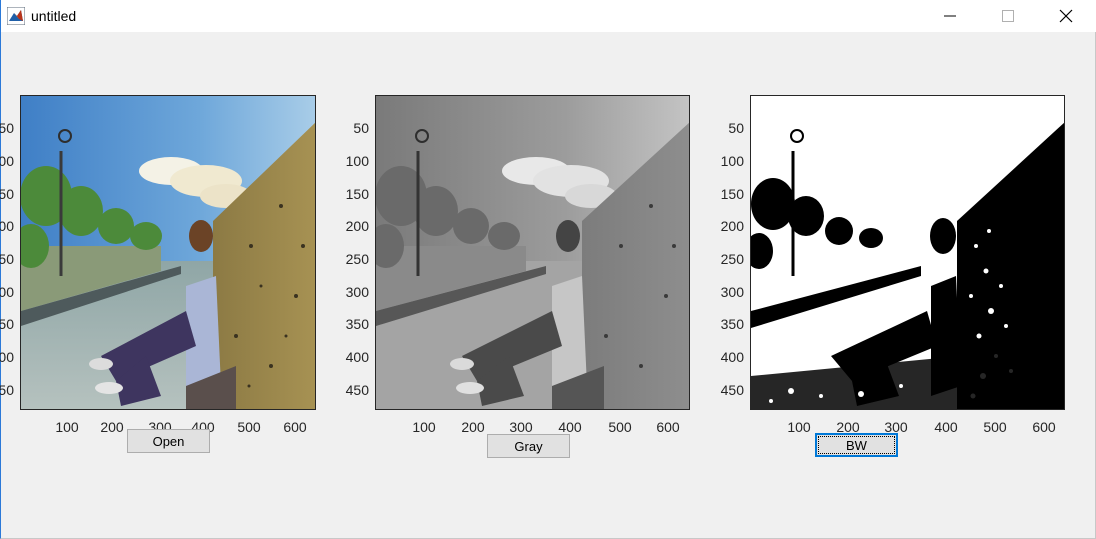 The width and height of the screenshot is (1096, 539). What do you see at coordinates (168, 441) in the screenshot?
I see `open-button: Open` at bounding box center [168, 441].